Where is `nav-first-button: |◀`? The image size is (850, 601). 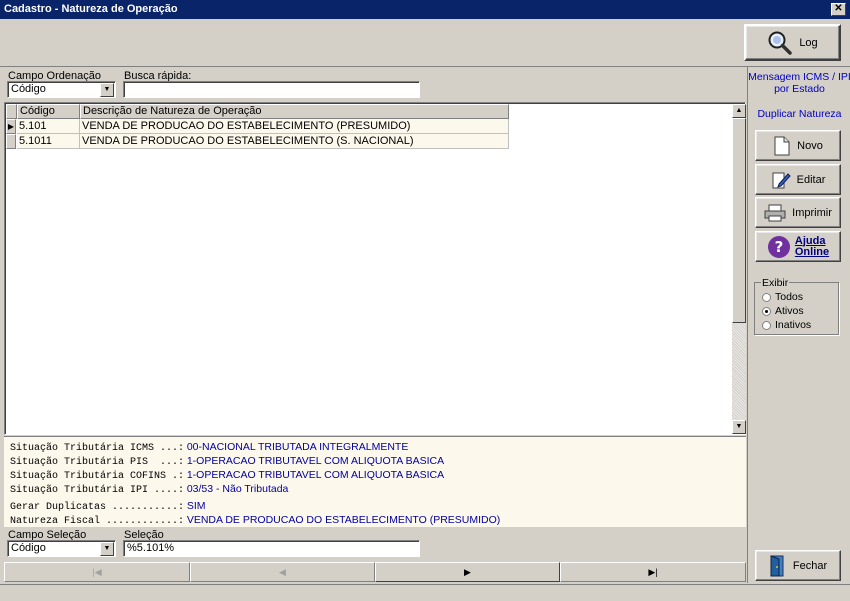 nav-first-button: |◀ is located at coordinates (97, 572).